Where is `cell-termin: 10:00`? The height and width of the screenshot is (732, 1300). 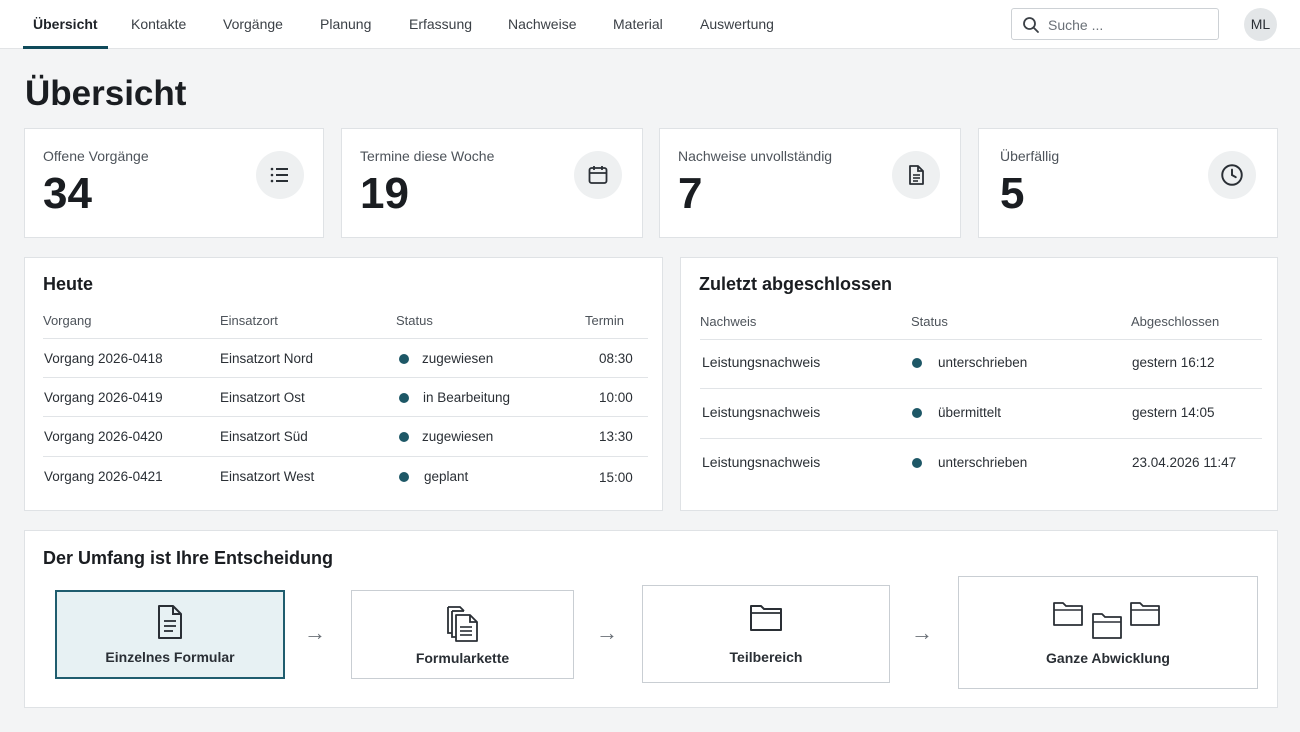 cell-termin: 10:00 is located at coordinates (616, 397).